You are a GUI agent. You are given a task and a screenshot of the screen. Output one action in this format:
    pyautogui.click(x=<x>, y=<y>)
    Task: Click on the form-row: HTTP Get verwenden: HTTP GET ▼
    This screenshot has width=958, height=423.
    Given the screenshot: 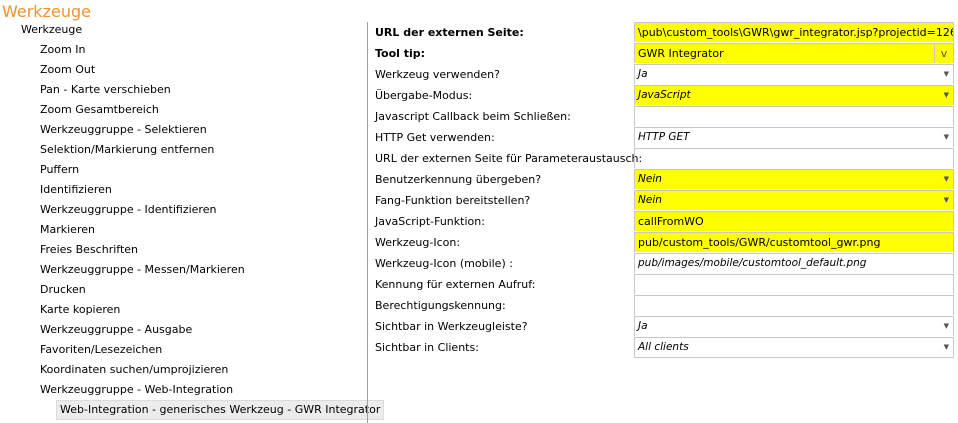 What is the action you would take?
    pyautogui.click(x=662, y=137)
    